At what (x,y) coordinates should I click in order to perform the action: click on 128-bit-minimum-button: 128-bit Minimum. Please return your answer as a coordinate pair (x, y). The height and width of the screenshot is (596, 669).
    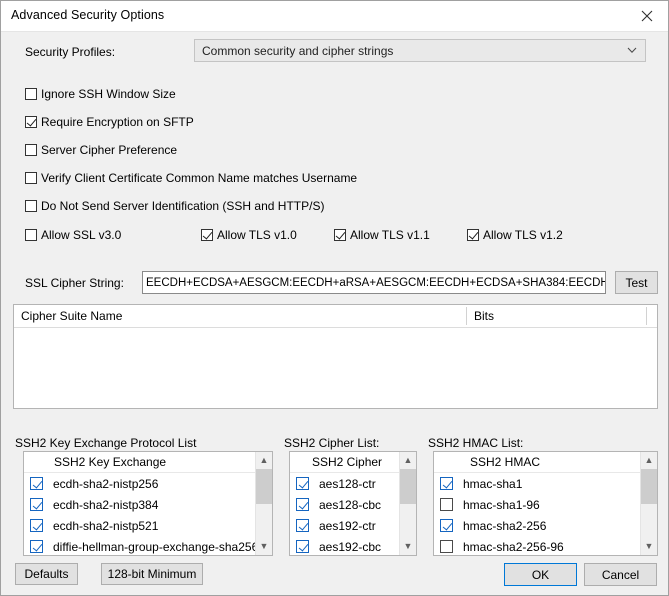
    Looking at the image, I should click on (152, 574).